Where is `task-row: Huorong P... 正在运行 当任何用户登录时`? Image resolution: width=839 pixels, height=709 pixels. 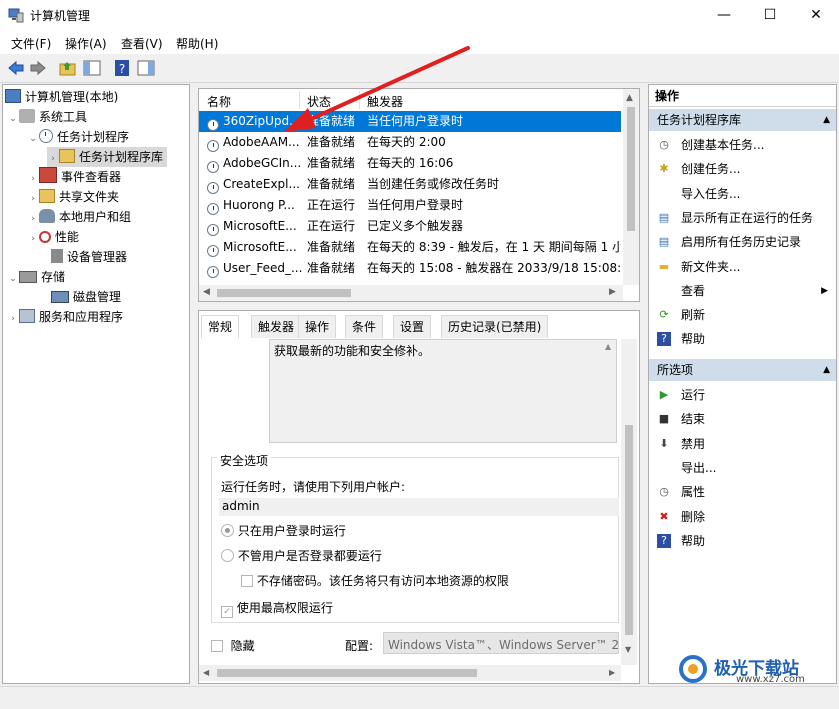 task-row: Huorong P... 正在运行 当任何用户登录时 is located at coordinates (410, 205).